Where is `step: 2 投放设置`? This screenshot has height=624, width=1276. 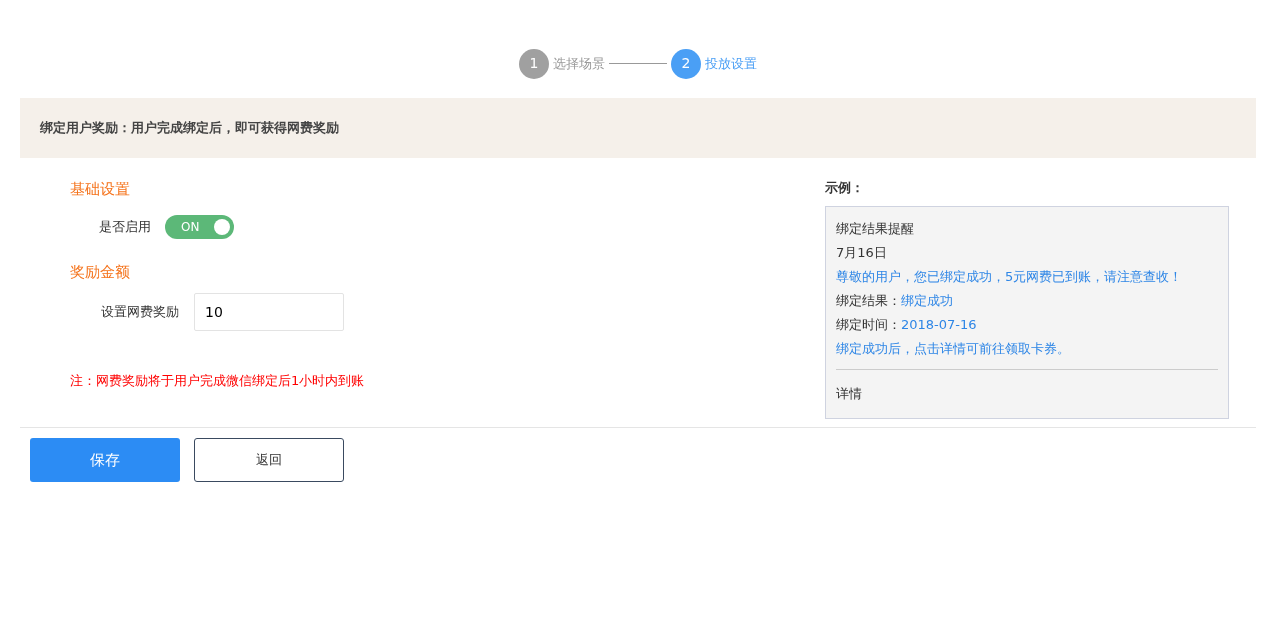
step: 2 投放设置 is located at coordinates (714, 63).